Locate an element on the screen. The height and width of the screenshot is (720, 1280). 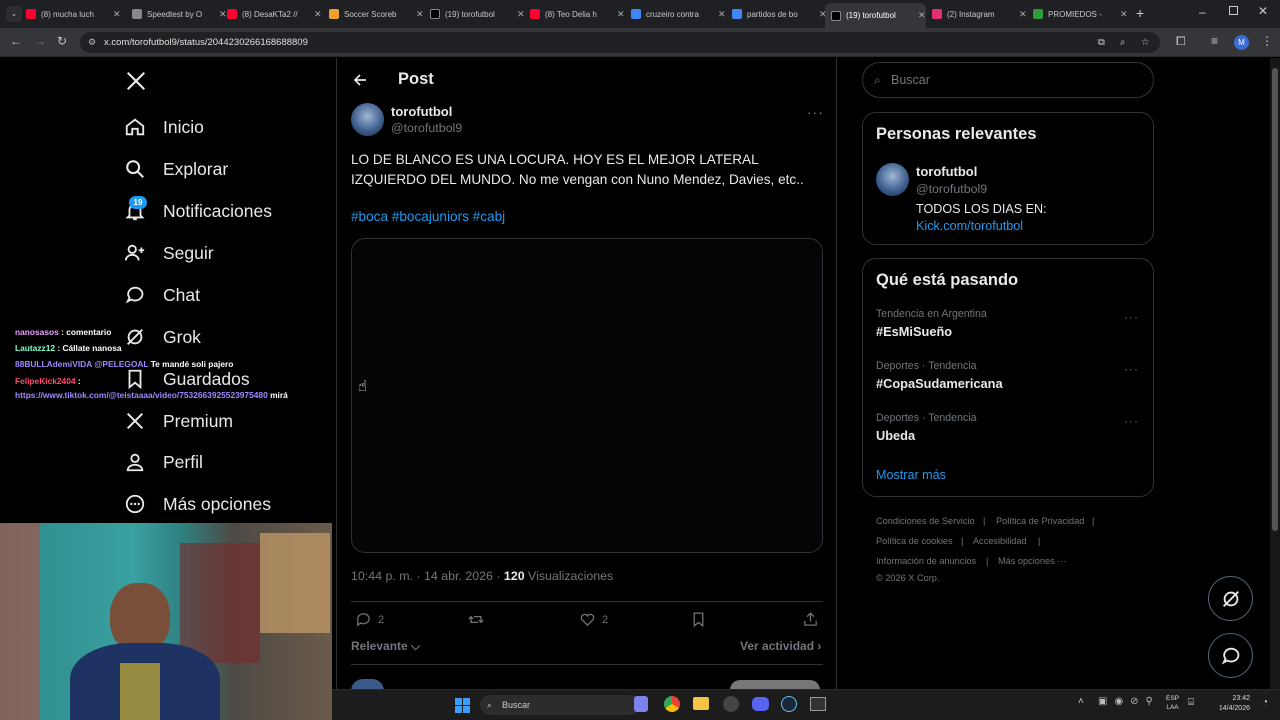
view-activity-link: Ver actividad › is located at coordinates (780, 646).